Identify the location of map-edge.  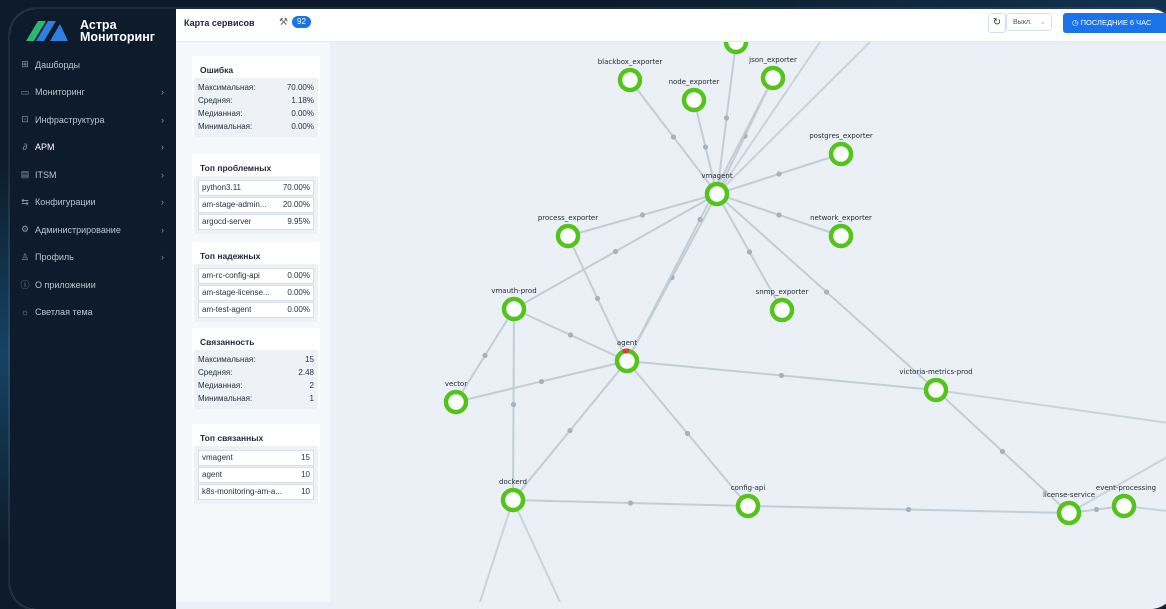
(536, 550).